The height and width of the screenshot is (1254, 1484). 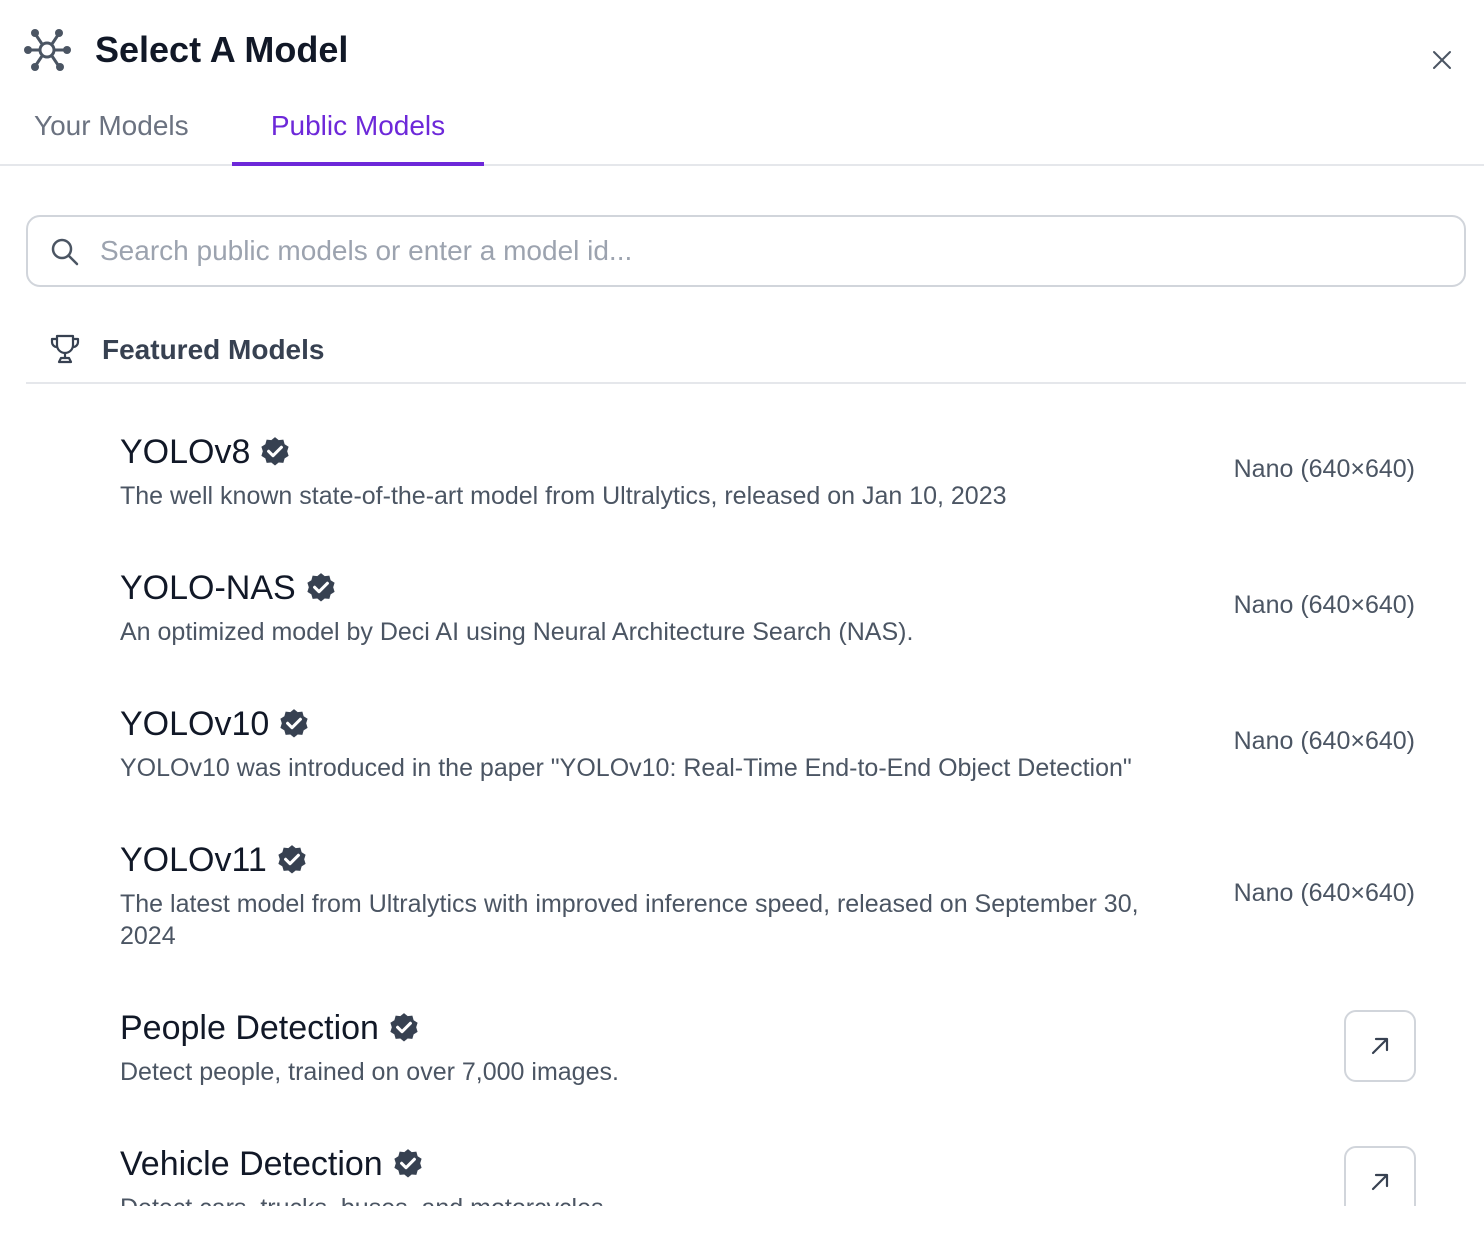 What do you see at coordinates (213, 349) in the screenshot?
I see `featured-models-title: Featured Models` at bounding box center [213, 349].